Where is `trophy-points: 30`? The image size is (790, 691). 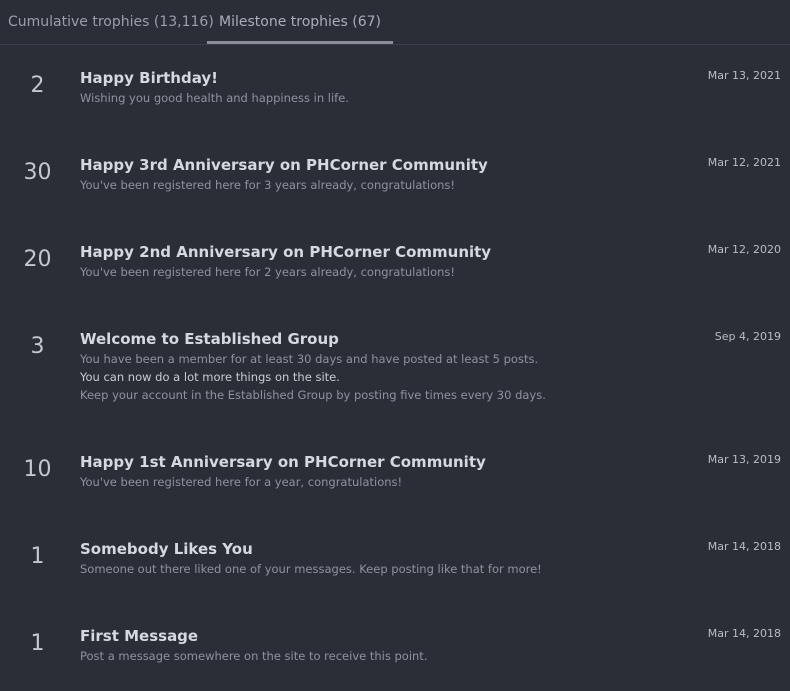 trophy-points: 30 is located at coordinates (37, 172).